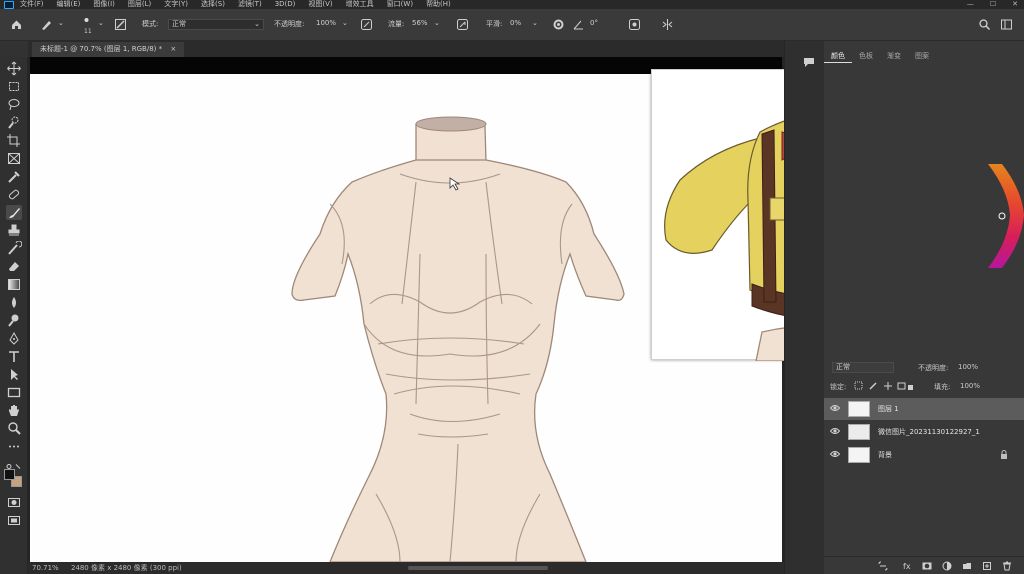 The height and width of the screenshot is (574, 1024). Describe the element at coordinates (14, 248) in the screenshot. I see `history-brush-tool-icon` at that location.